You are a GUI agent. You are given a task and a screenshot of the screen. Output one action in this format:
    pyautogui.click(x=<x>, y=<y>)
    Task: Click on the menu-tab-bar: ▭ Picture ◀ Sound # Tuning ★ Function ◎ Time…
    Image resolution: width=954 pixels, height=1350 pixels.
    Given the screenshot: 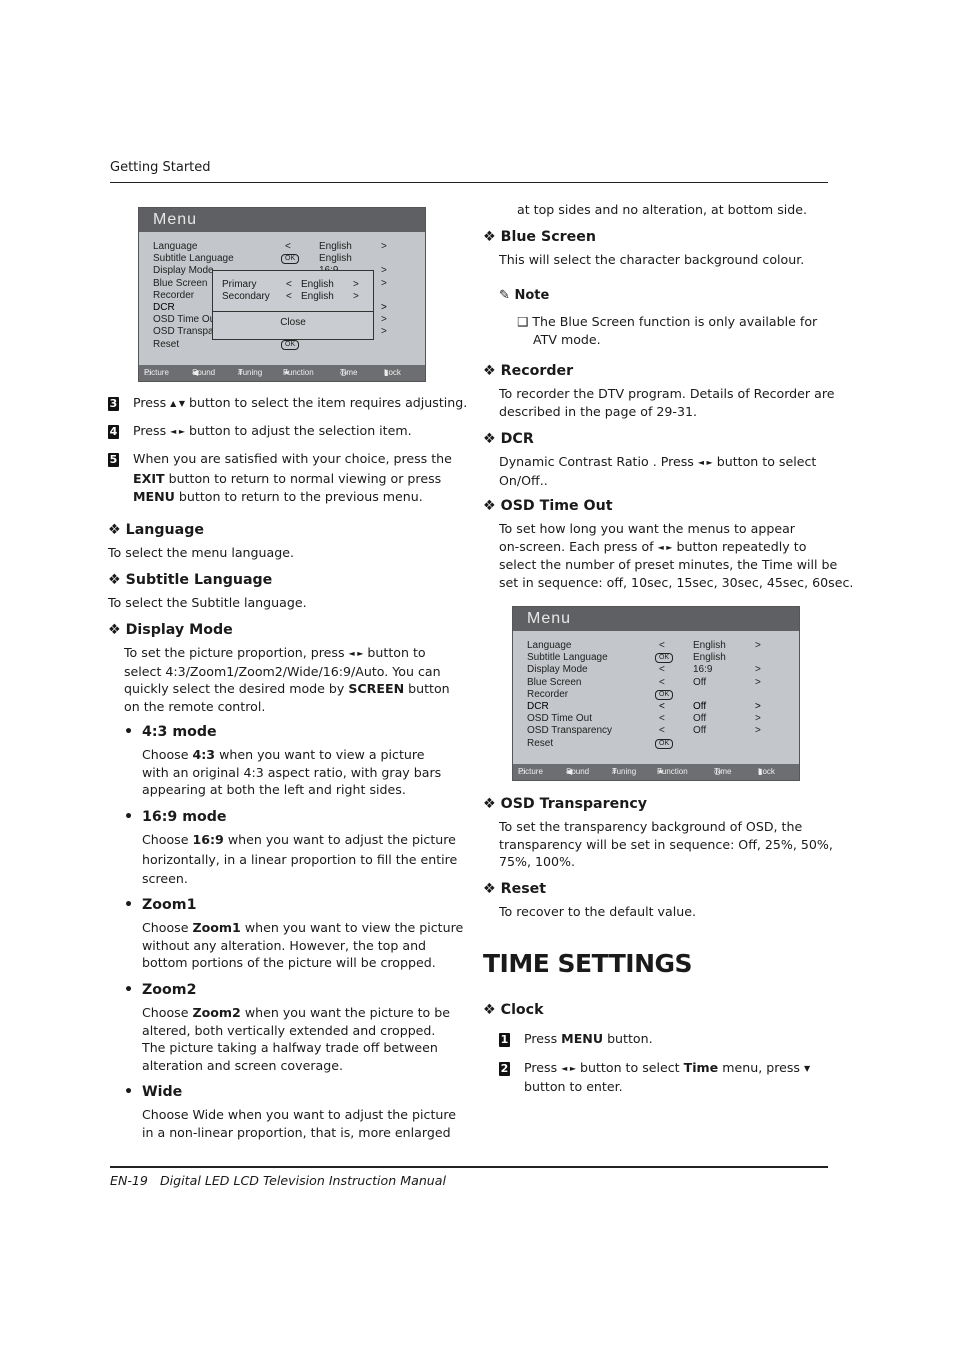 What is the action you would take?
    pyautogui.click(x=656, y=772)
    